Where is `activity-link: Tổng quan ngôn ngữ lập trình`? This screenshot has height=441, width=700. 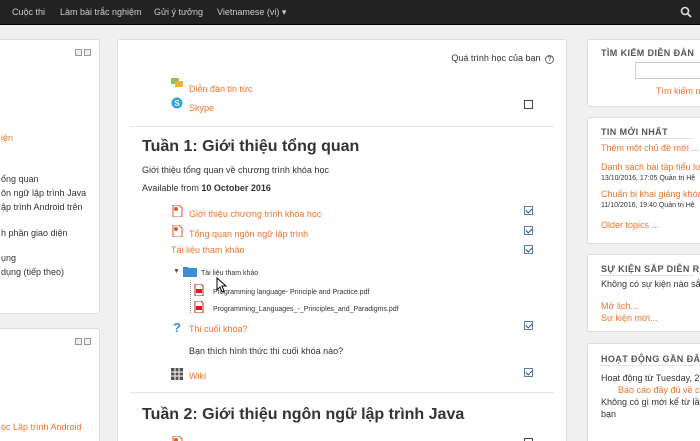 activity-link: Tổng quan ngôn ngữ lập trình is located at coordinates (248, 234).